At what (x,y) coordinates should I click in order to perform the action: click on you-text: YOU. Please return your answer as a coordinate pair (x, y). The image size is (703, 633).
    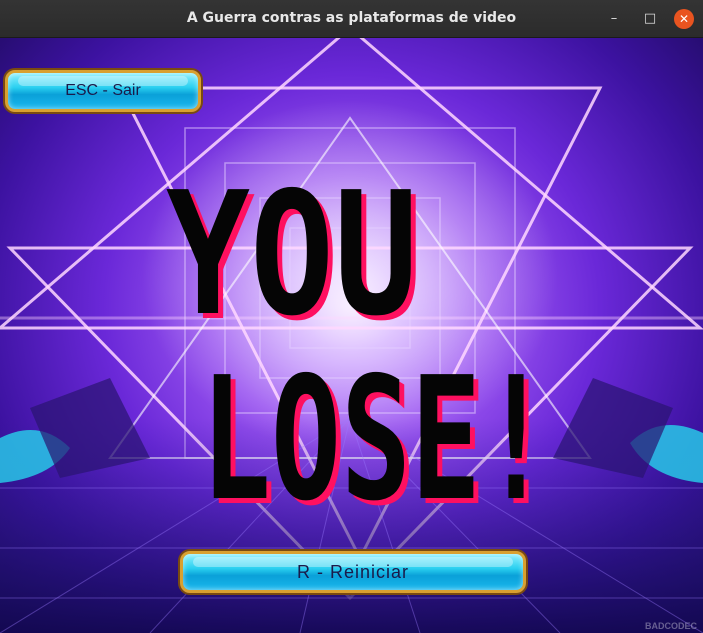
    Looking at the image, I should click on (292, 255).